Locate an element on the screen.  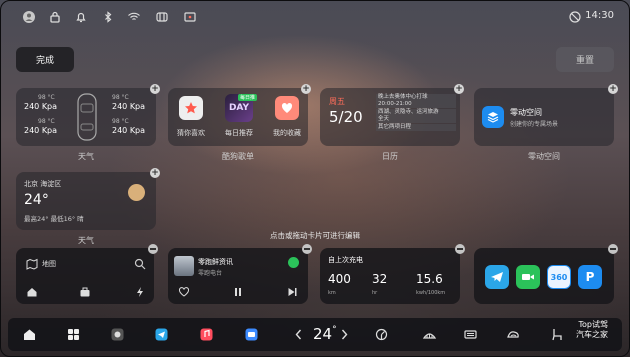
charge-icon is located at coordinates (140, 292).